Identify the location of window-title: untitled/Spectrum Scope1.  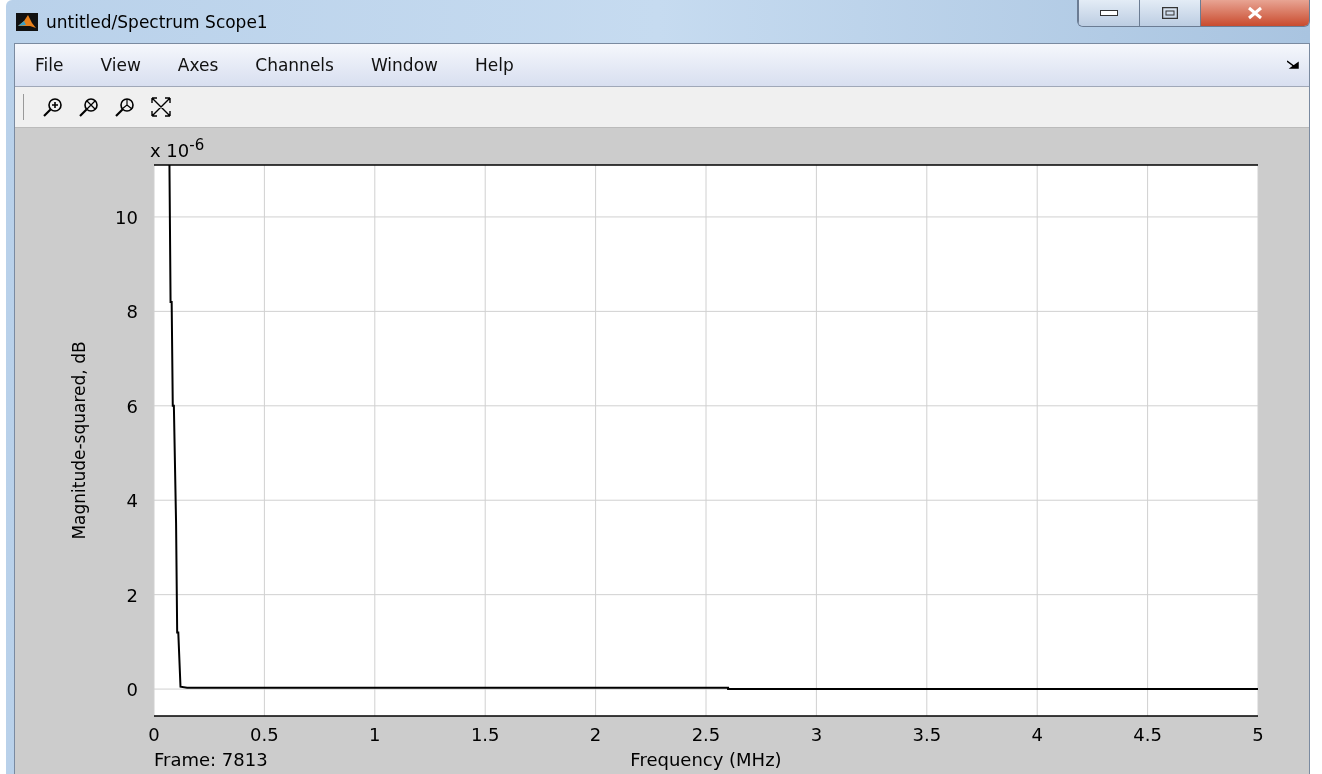
(157, 21).